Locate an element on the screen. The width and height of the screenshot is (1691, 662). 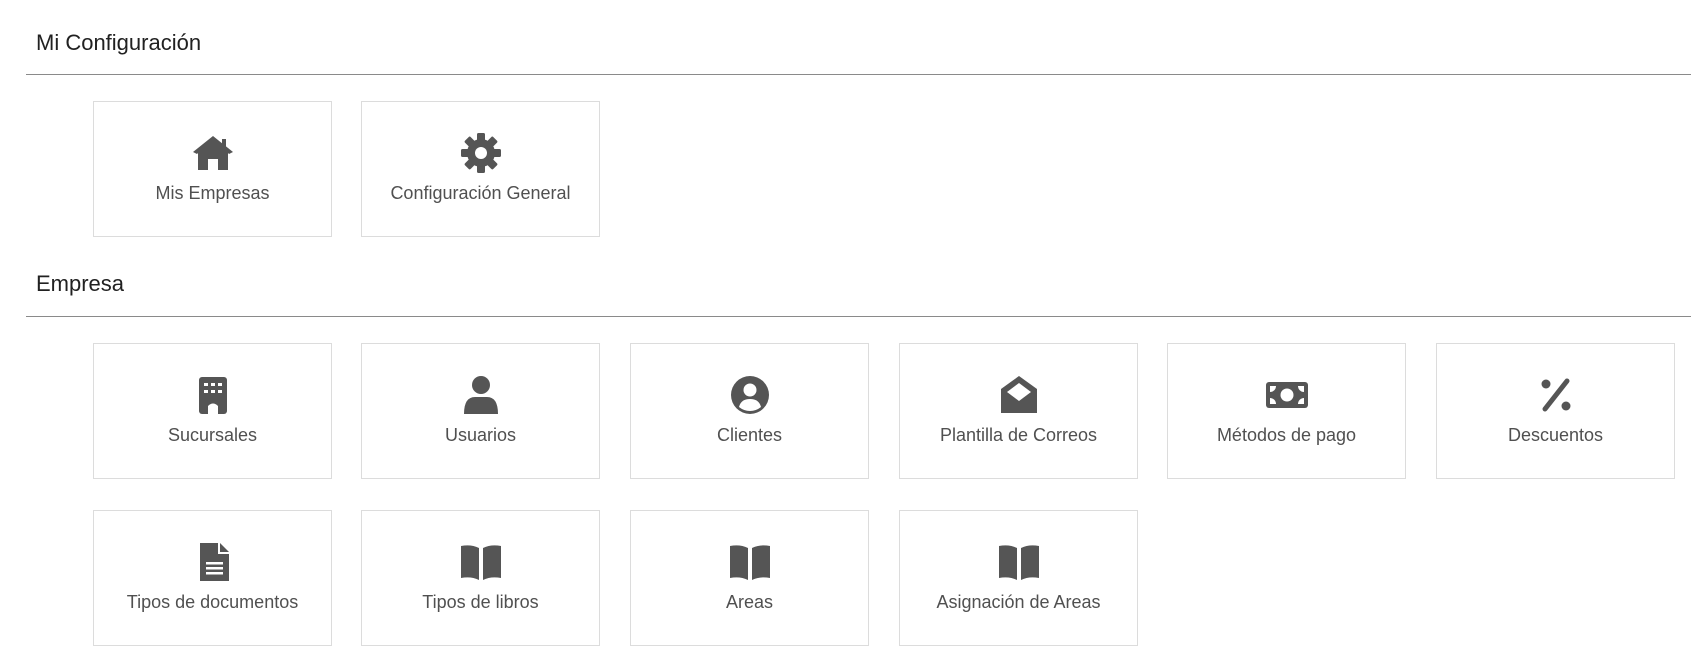
tile-label: Asignación de Areas is located at coordinates (1018, 602).